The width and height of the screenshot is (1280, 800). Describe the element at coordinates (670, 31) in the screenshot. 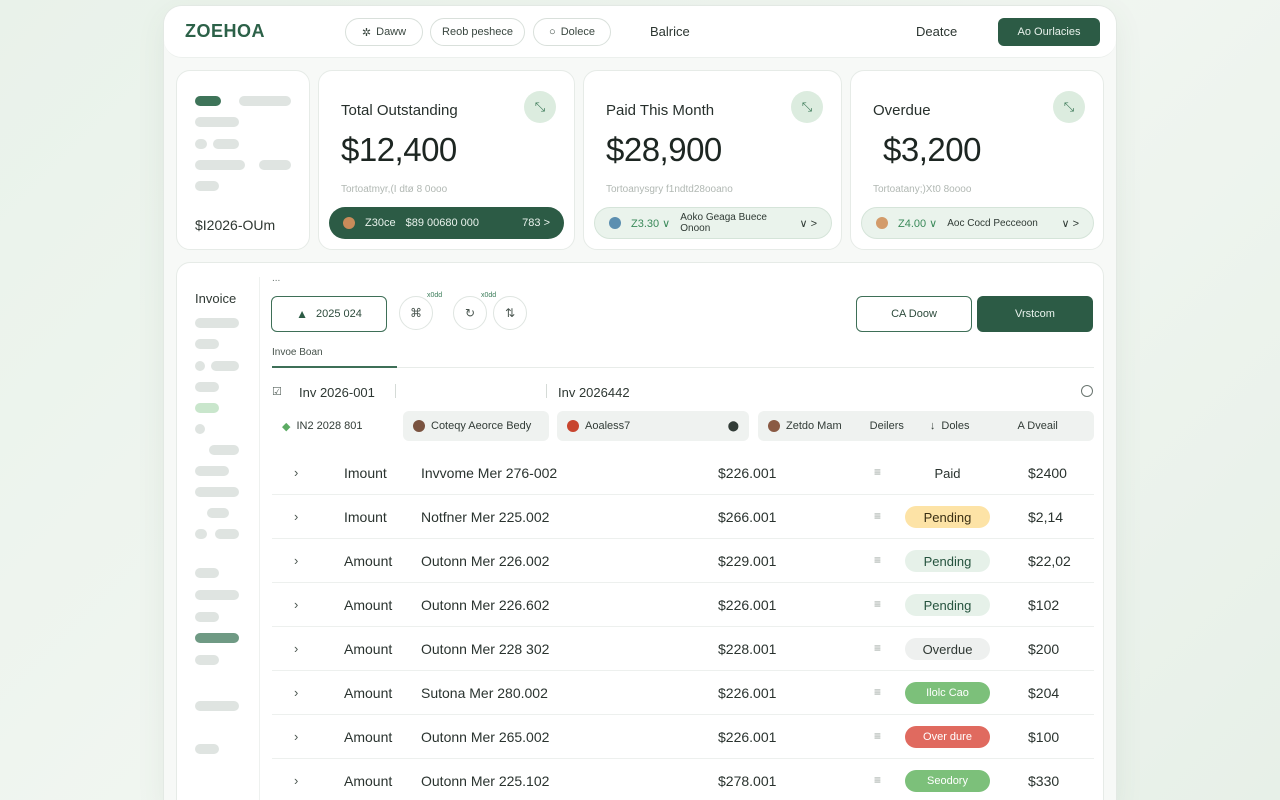

I see `nav-link-balance: Balrice` at that location.